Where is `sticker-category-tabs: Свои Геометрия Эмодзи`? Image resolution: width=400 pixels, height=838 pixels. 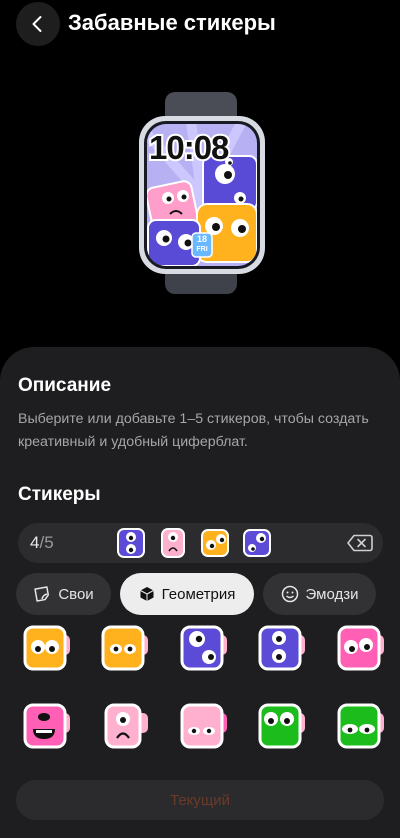
sticker-category-tabs: Свои Геометрия Эмодзи is located at coordinates (200, 595).